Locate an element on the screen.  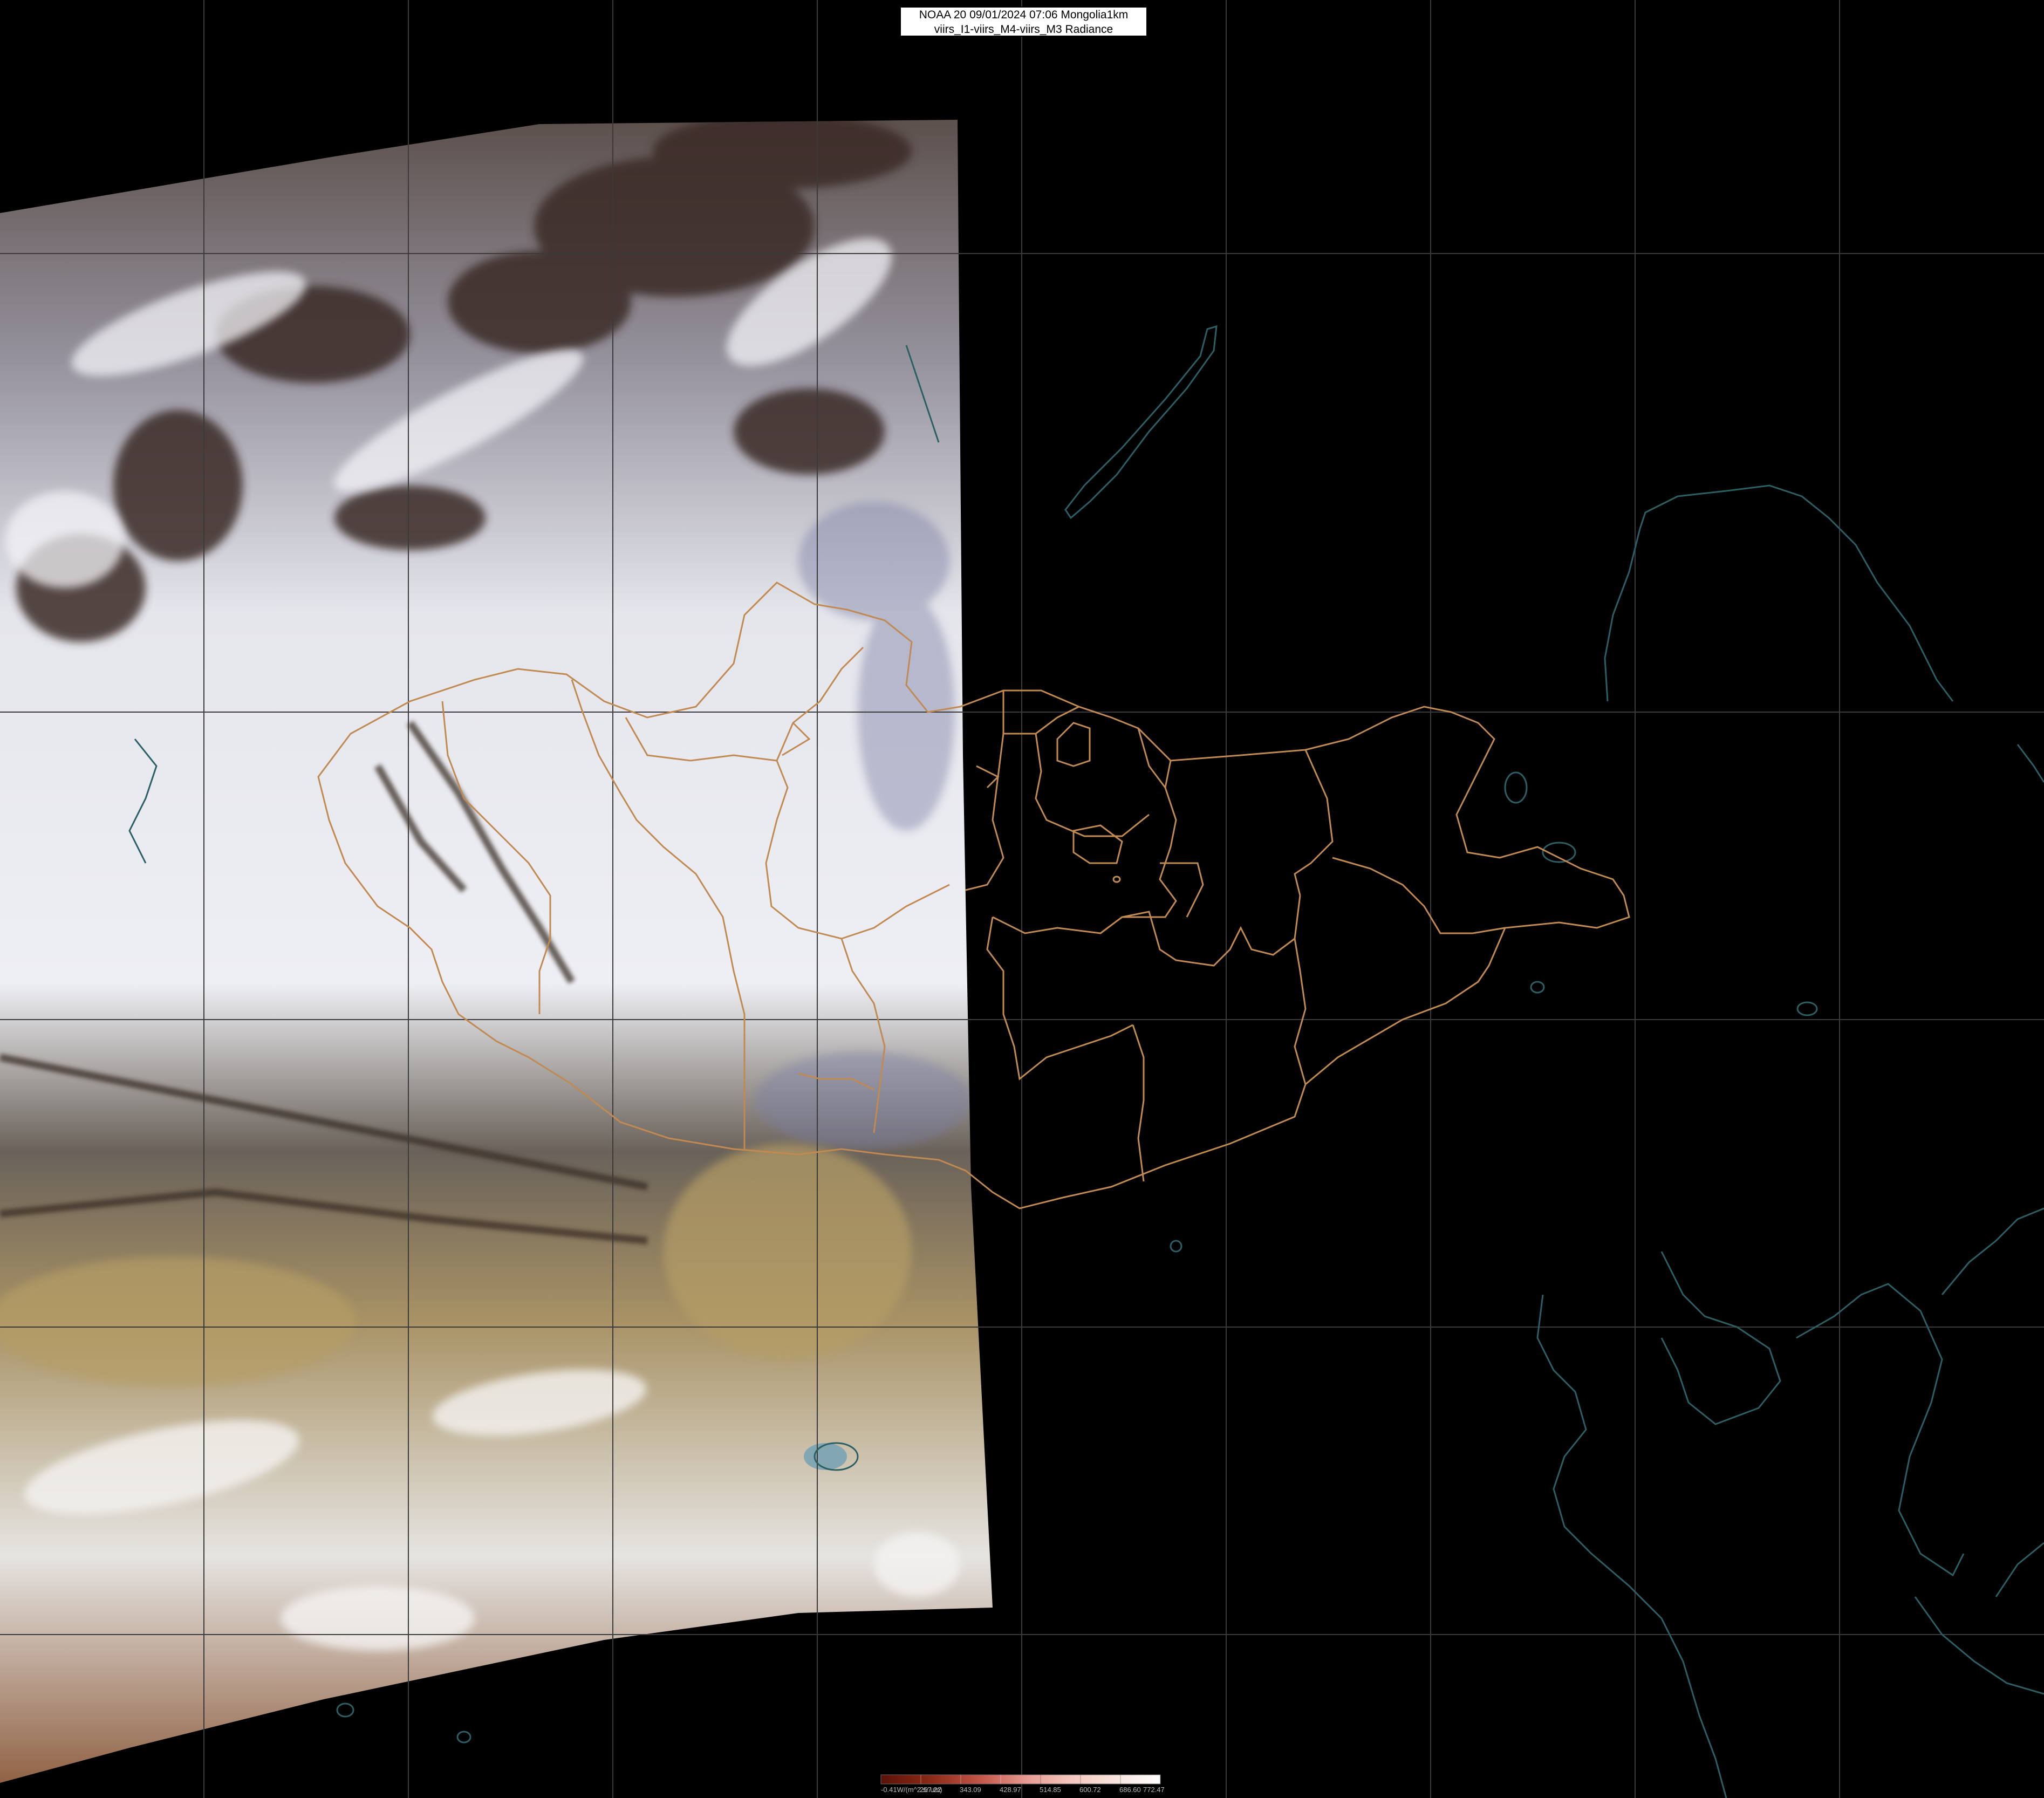
colorbar-tick: 257.22 is located at coordinates (930, 1790).